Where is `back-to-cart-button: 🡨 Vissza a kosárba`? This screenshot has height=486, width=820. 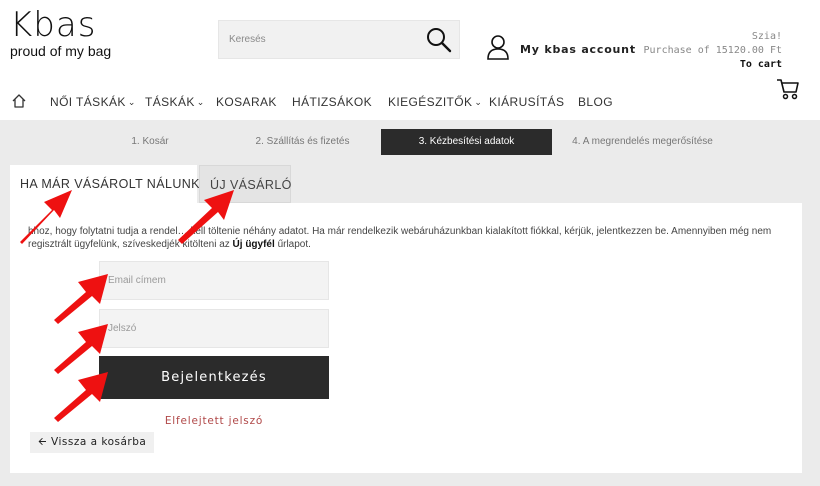 back-to-cart-button: 🡨 Vissza a kosárba is located at coordinates (92, 442).